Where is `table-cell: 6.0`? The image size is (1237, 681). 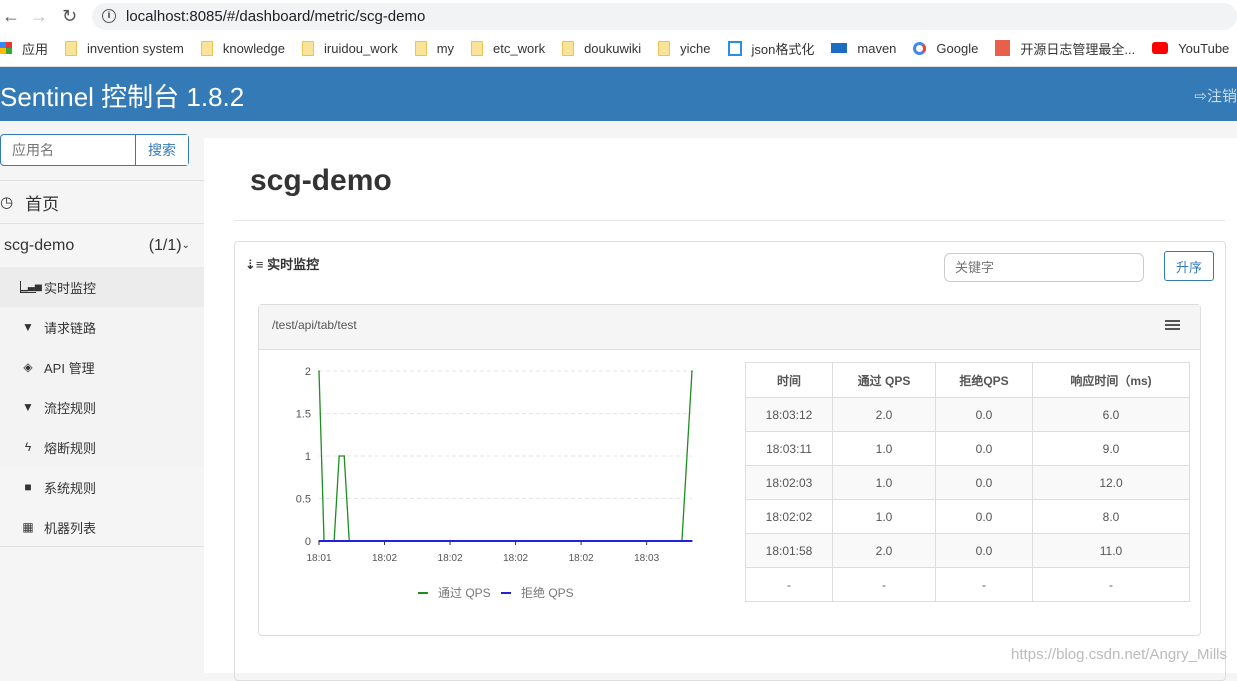
table-cell: 6.0 is located at coordinates (1111, 414).